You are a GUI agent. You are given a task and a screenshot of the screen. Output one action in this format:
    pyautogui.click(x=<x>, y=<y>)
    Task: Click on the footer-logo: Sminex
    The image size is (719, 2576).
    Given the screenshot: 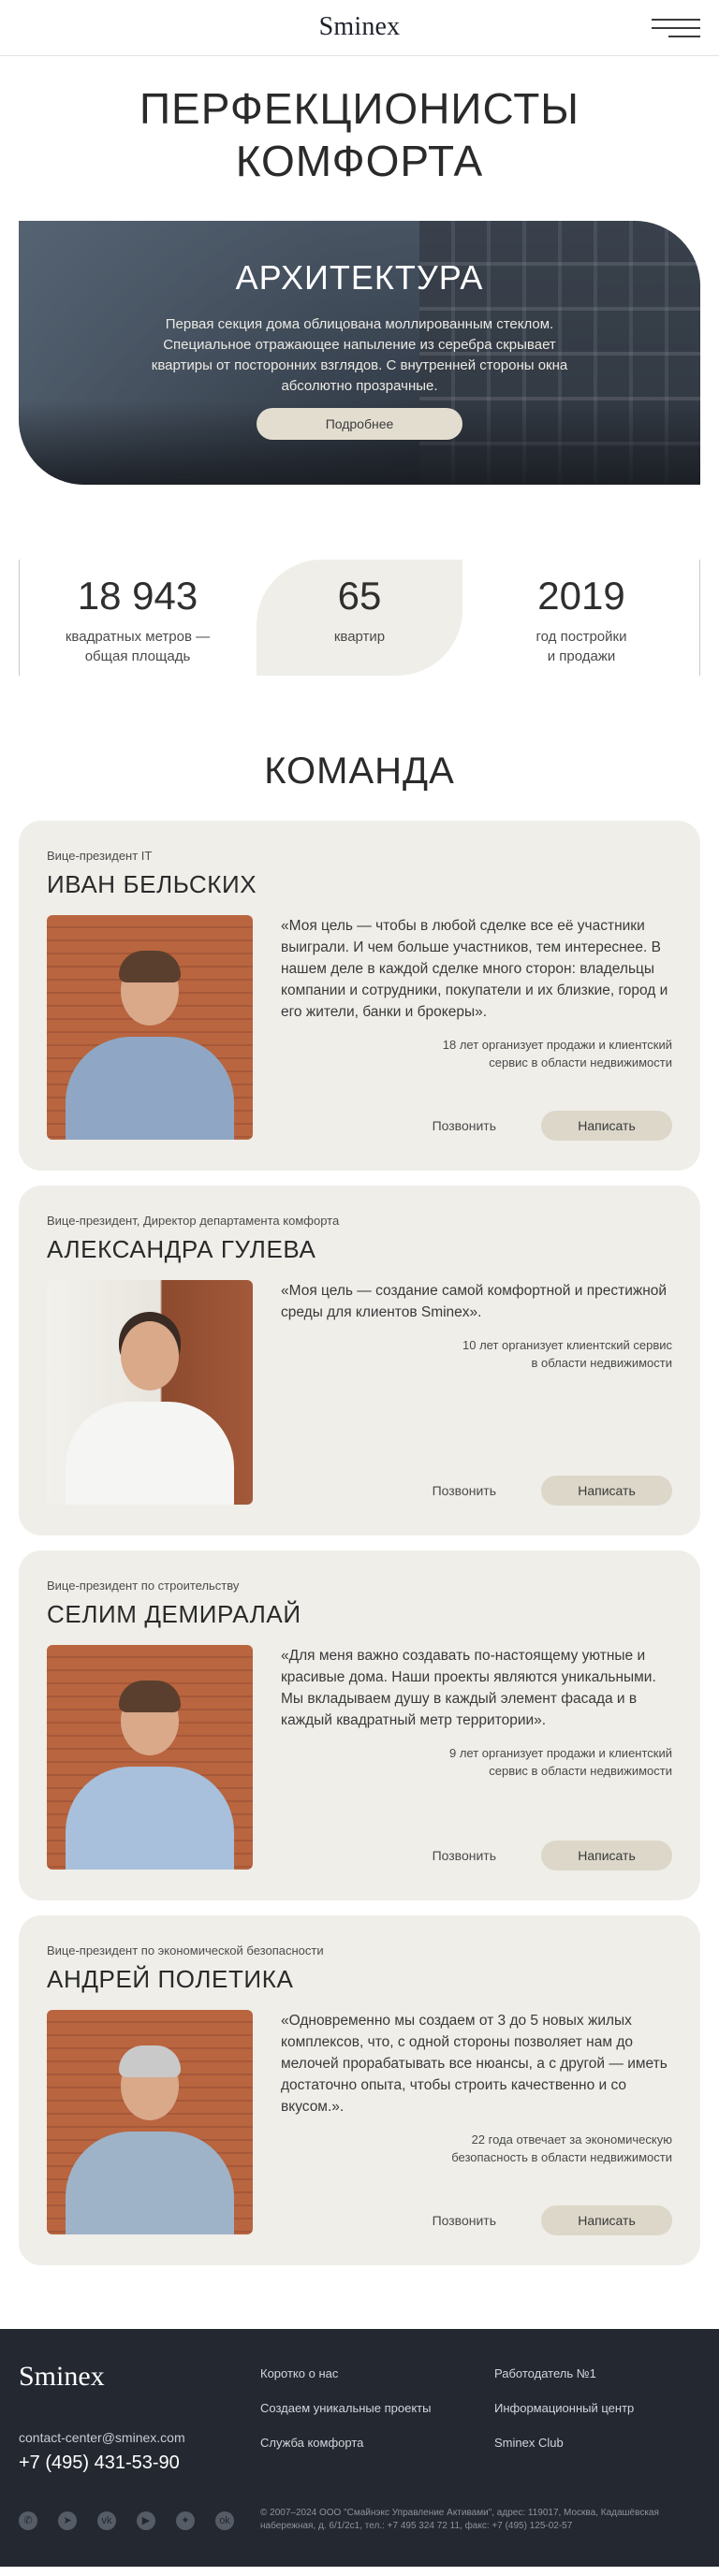 What is the action you would take?
    pyautogui.click(x=62, y=2377)
    